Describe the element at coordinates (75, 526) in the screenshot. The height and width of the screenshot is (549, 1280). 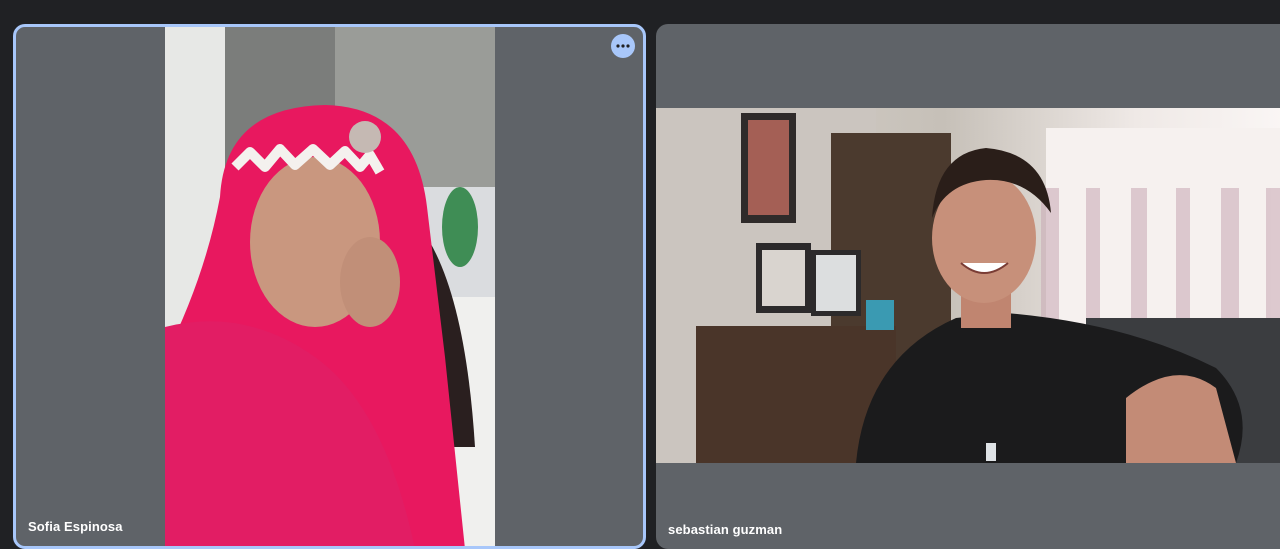
I see `participant-name-label: Sofia Espinosa` at that location.